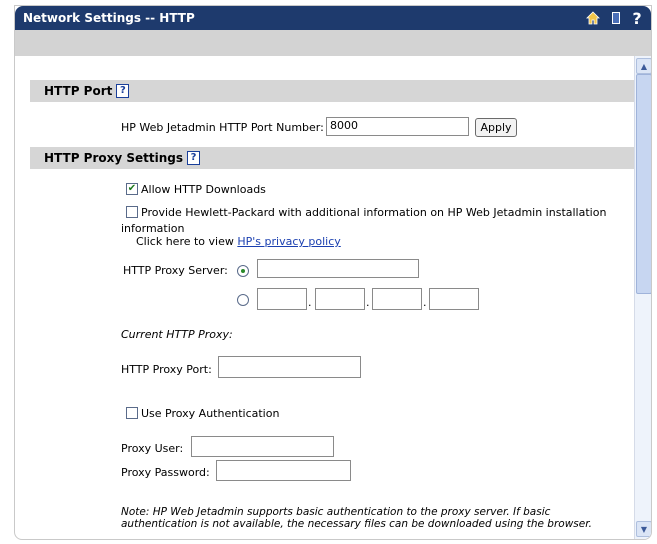 The width and height of the screenshot is (657, 544). What do you see at coordinates (332, 158) in the screenshot?
I see `http-proxy-header: HTTP Proxy Settings?` at bounding box center [332, 158].